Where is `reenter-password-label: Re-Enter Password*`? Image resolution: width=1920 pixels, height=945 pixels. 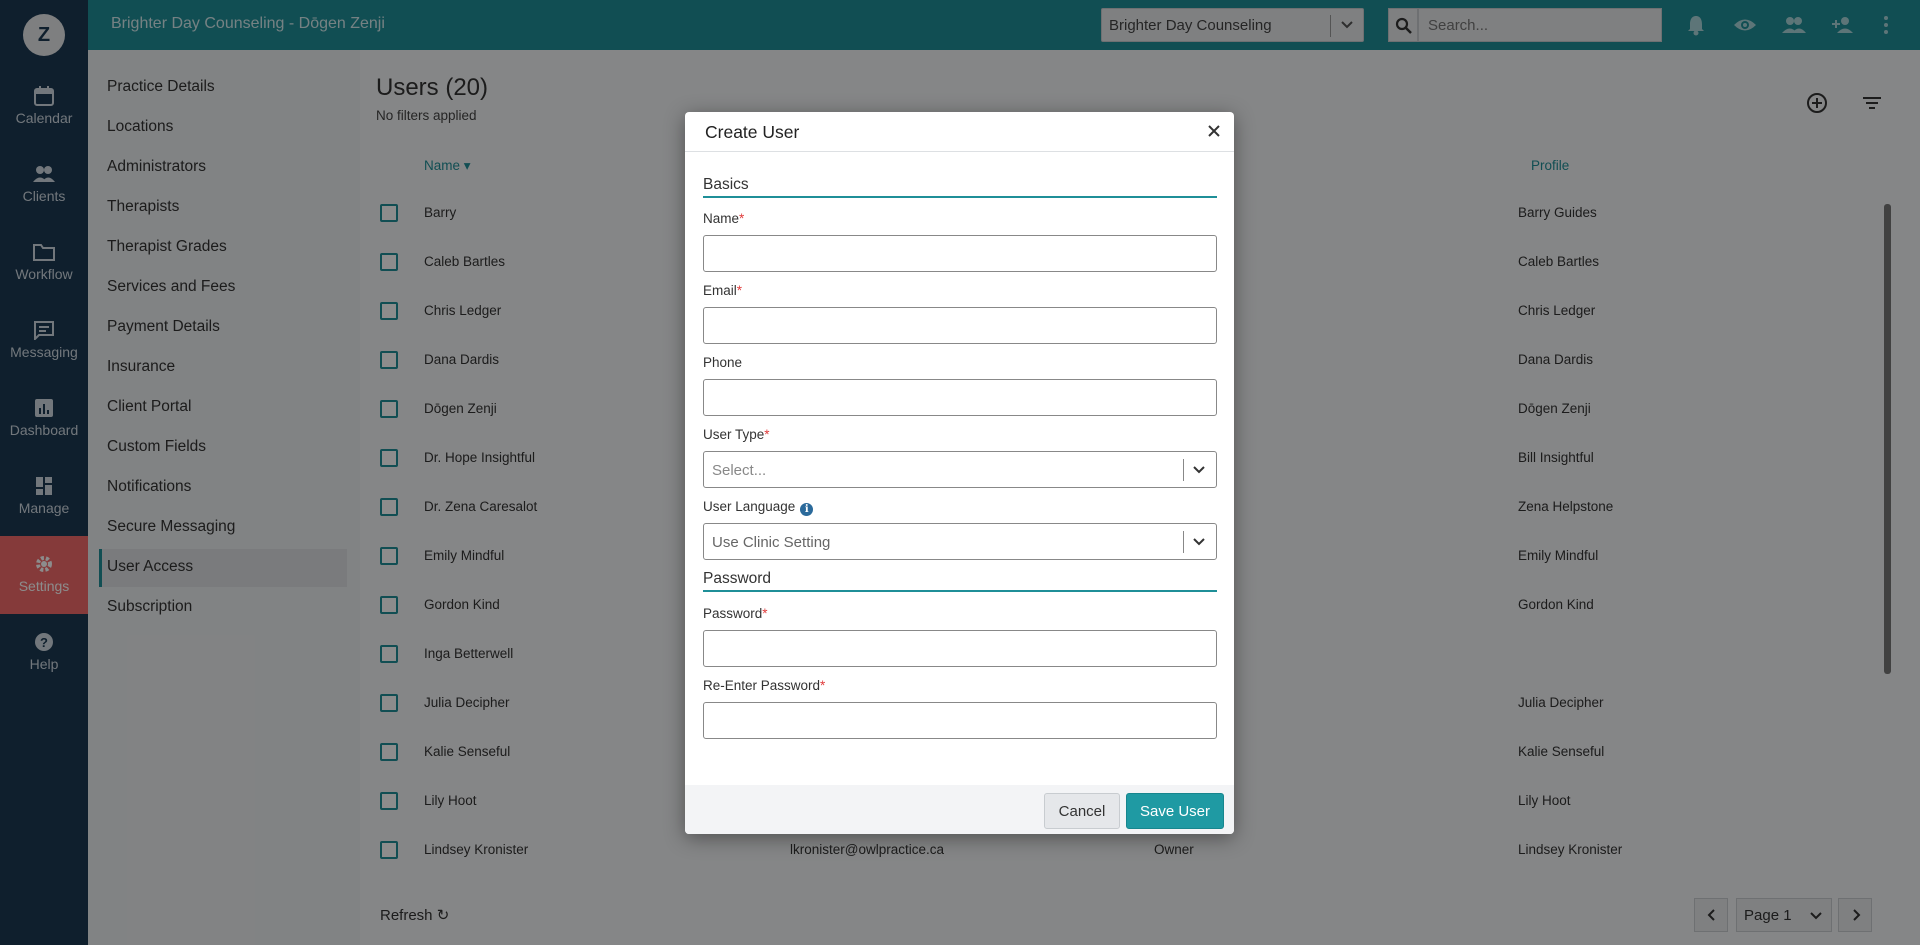
reenter-password-label: Re-Enter Password* is located at coordinates (764, 685).